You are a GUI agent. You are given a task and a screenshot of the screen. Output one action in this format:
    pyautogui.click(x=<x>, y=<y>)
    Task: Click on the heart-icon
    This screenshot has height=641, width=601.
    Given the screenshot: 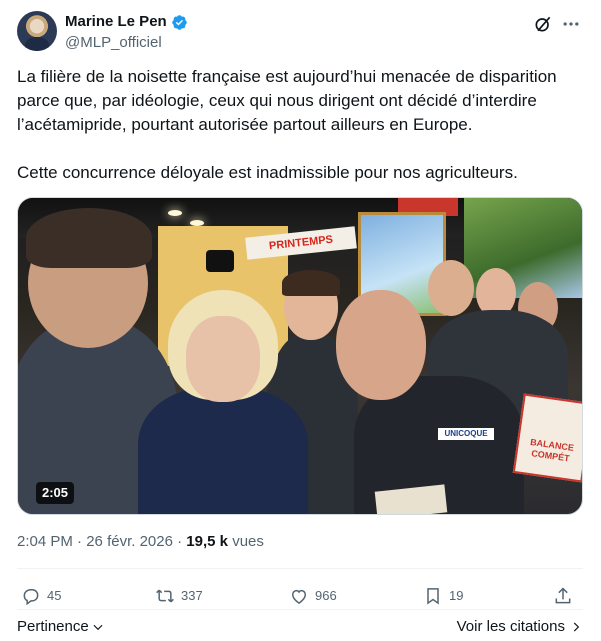 What is the action you would take?
    pyautogui.click(x=299, y=596)
    